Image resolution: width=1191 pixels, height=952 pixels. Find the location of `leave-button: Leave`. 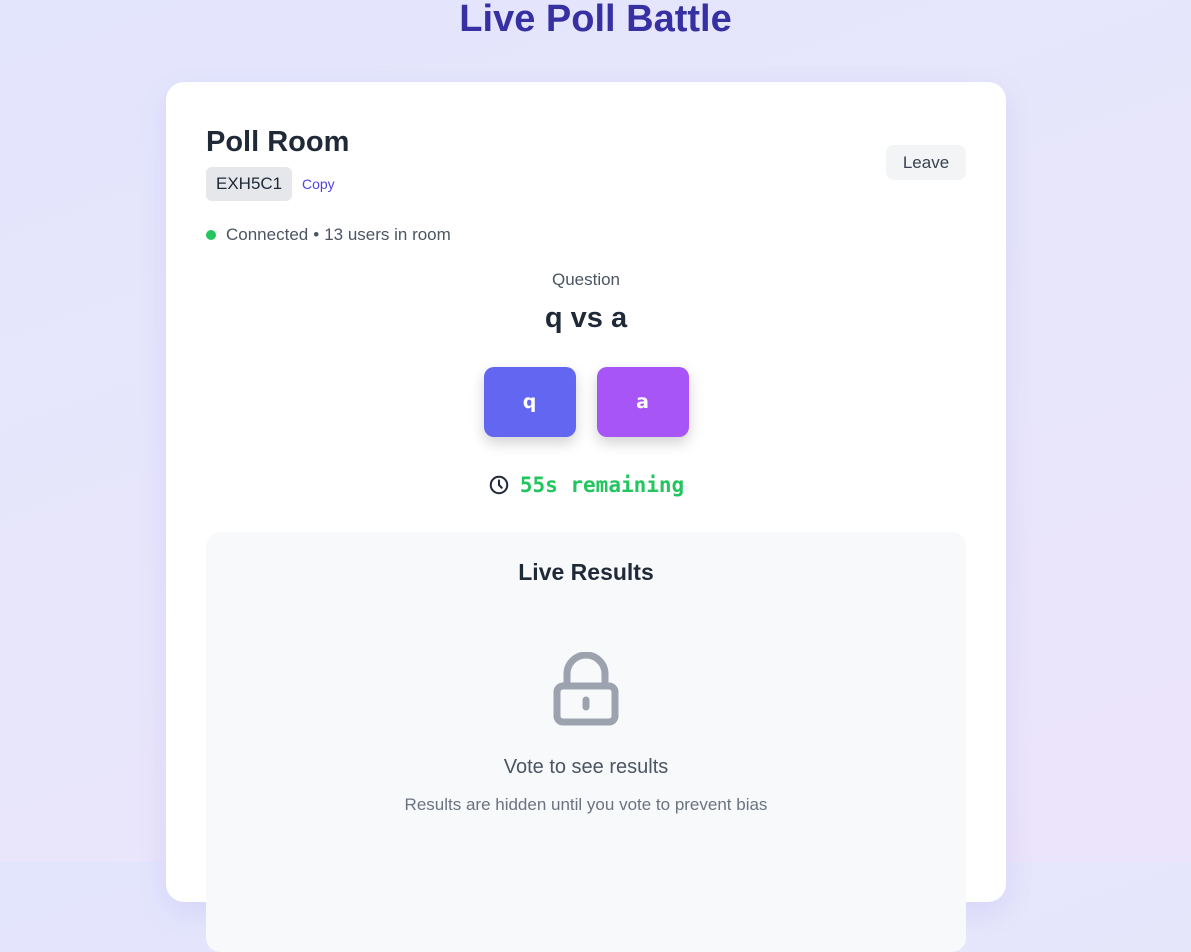

leave-button: Leave is located at coordinates (926, 162).